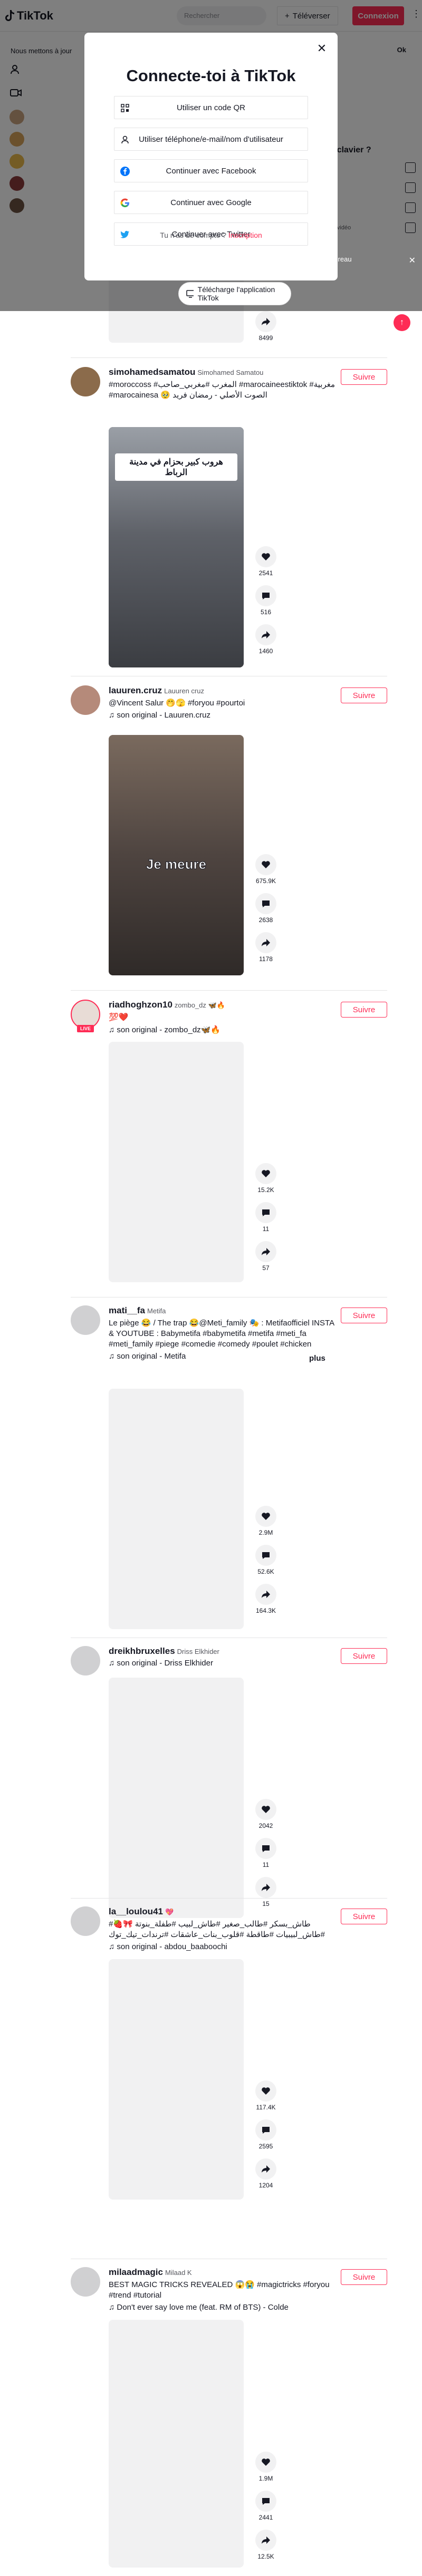  Describe the element at coordinates (265, 1571) in the screenshot. I see `comment-count: 52.6K` at that location.